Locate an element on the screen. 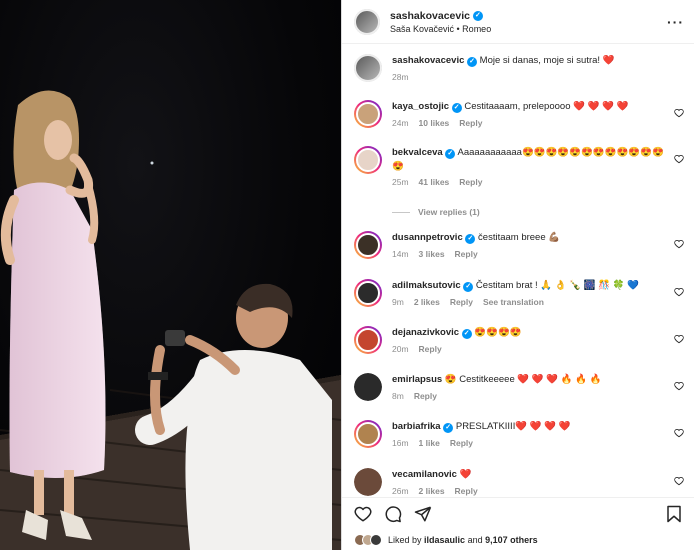 Image resolution: width=694 pixels, height=550 pixels. comment-likes: 10 likes is located at coordinates (434, 123).